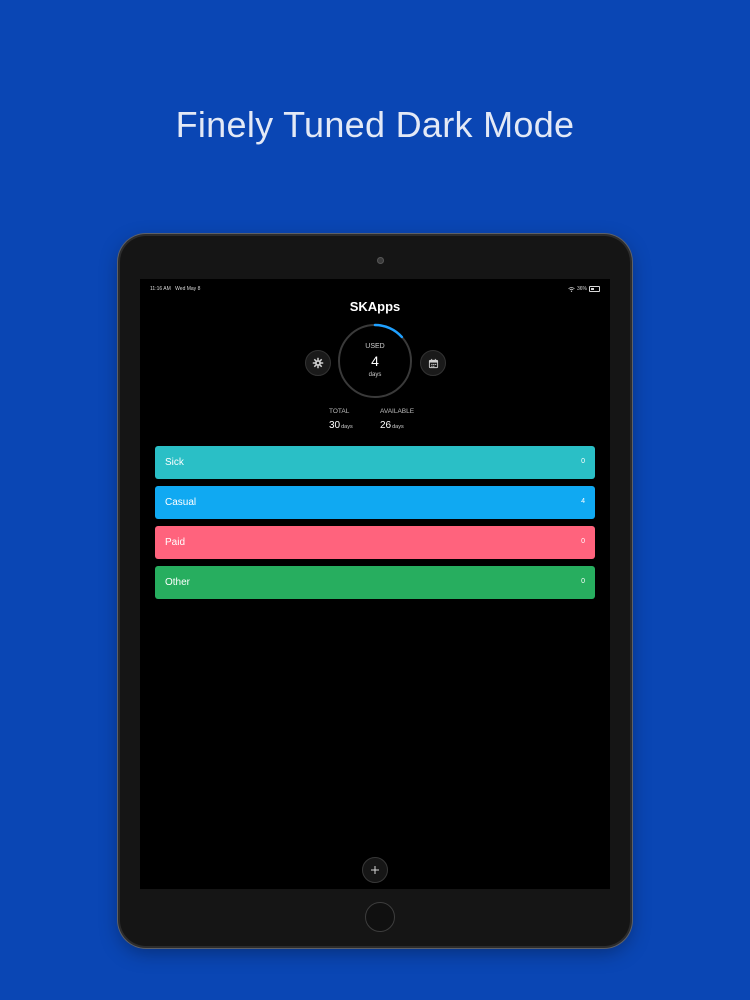 The width and height of the screenshot is (750, 1000). I want to click on leave-row-casual: Casual 4, so click(375, 502).